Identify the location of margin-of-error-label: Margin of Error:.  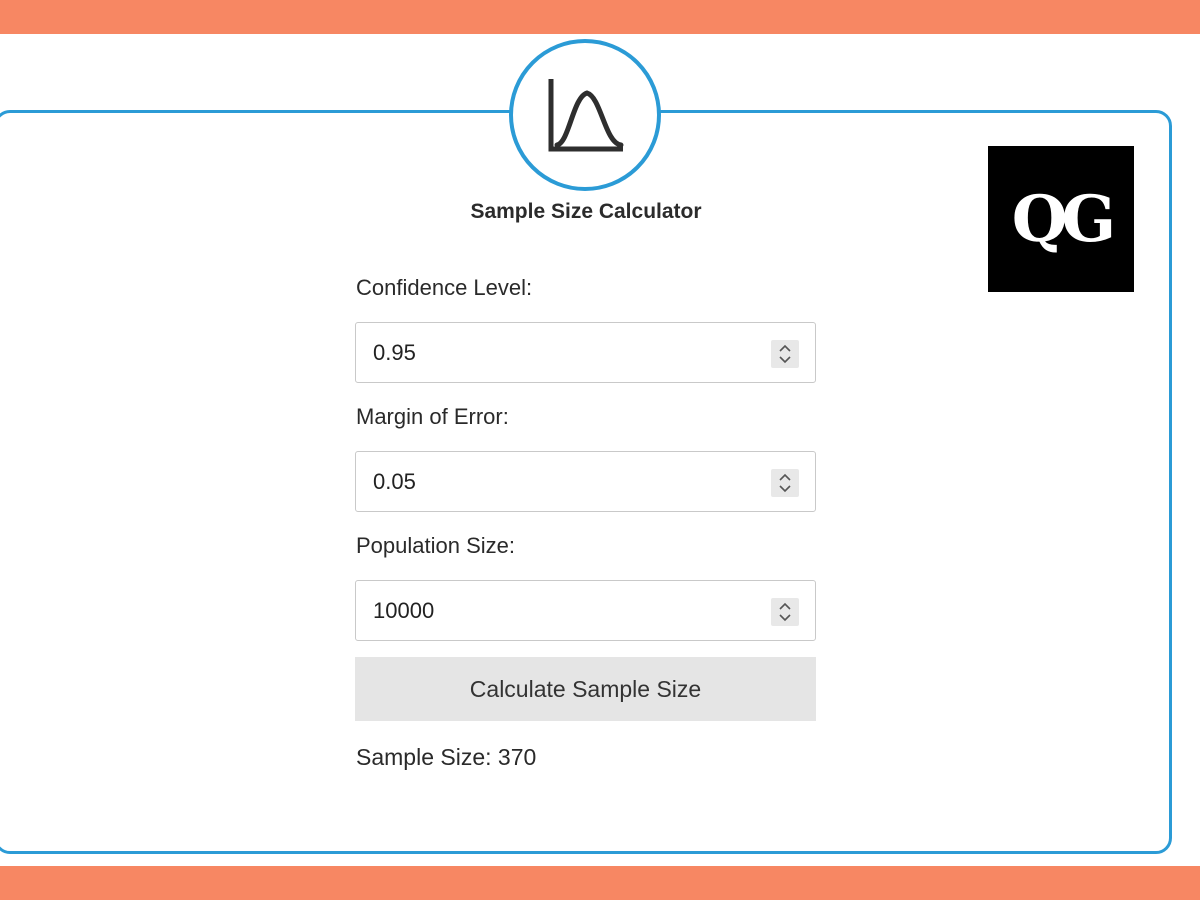
(432, 416).